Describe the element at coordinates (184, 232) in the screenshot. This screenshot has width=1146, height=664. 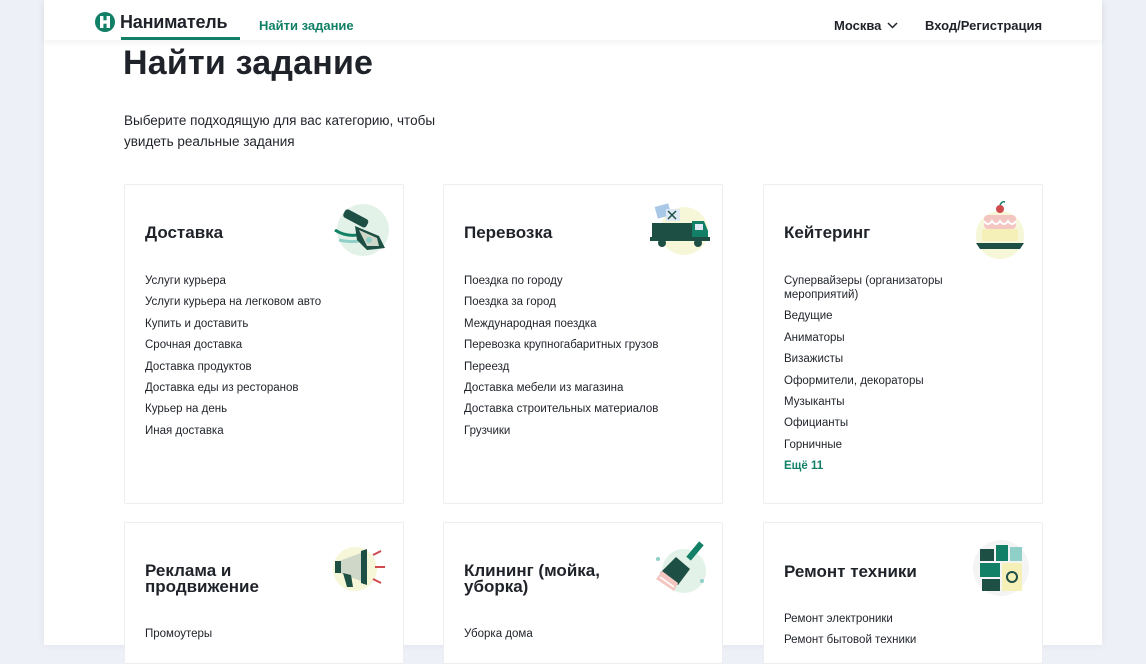
I see `category-title: Доставка` at that location.